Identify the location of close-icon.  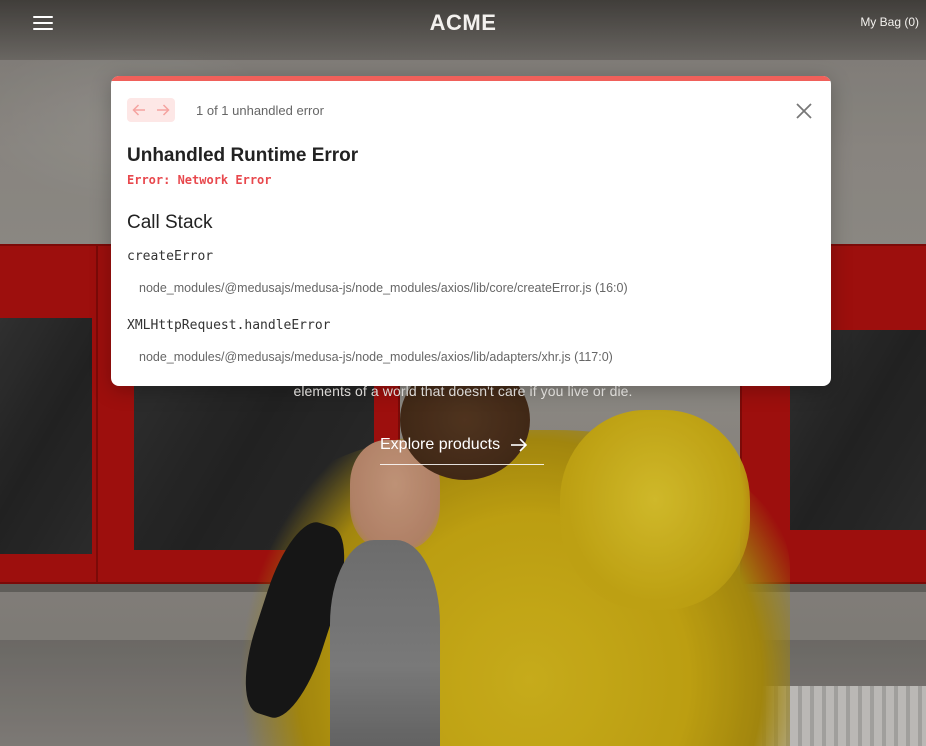
(804, 111).